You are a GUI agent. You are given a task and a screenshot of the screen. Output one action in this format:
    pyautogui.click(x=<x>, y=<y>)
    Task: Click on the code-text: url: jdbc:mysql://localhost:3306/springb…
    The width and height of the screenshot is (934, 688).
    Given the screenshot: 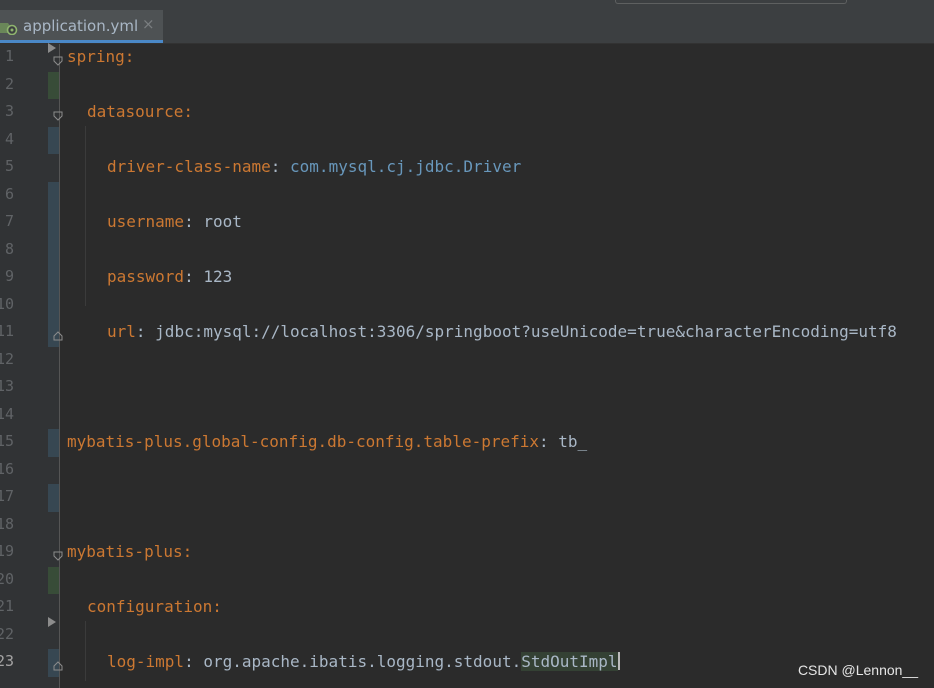 What is the action you would take?
    pyautogui.click(x=502, y=331)
    